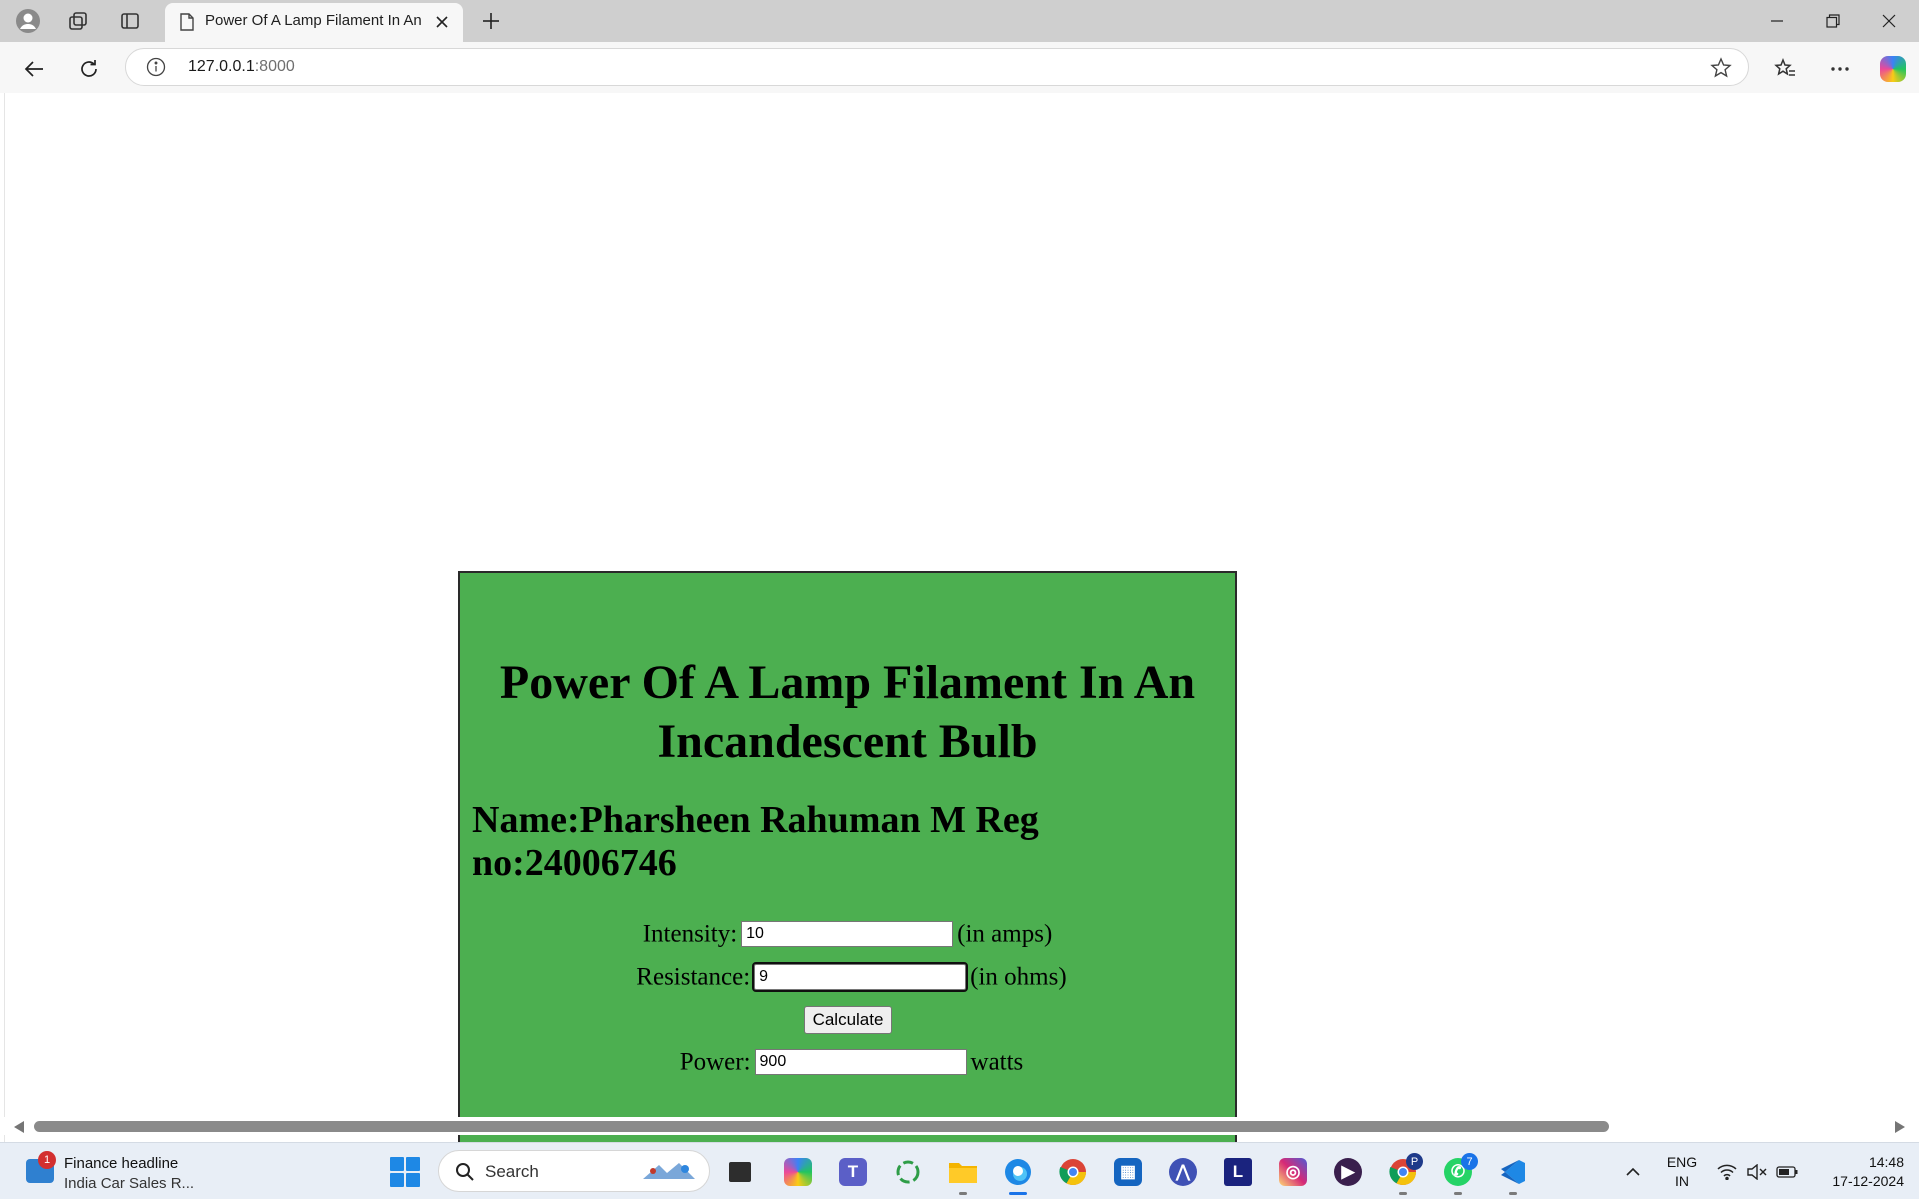 The image size is (1919, 1199). Describe the element at coordinates (908, 1172) in the screenshot. I see `refresh-app-icon` at that location.